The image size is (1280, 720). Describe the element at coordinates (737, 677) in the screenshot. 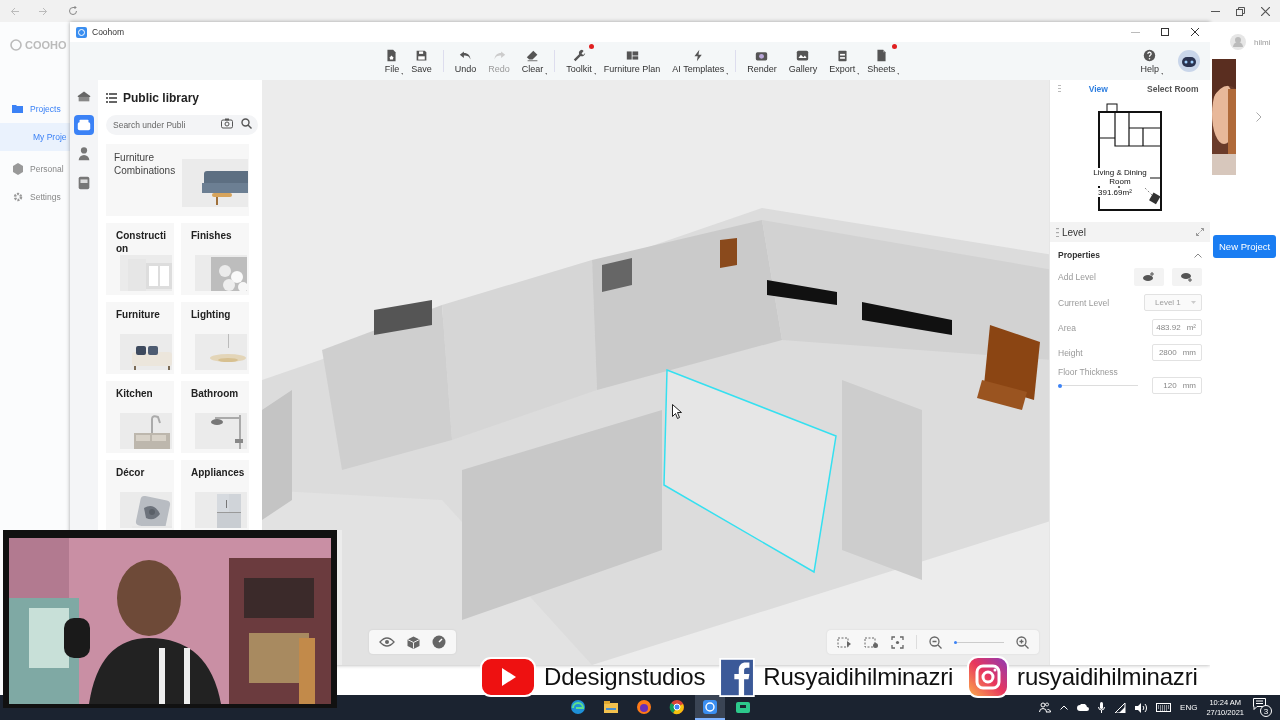

I see `facebook-logo-icon` at that location.